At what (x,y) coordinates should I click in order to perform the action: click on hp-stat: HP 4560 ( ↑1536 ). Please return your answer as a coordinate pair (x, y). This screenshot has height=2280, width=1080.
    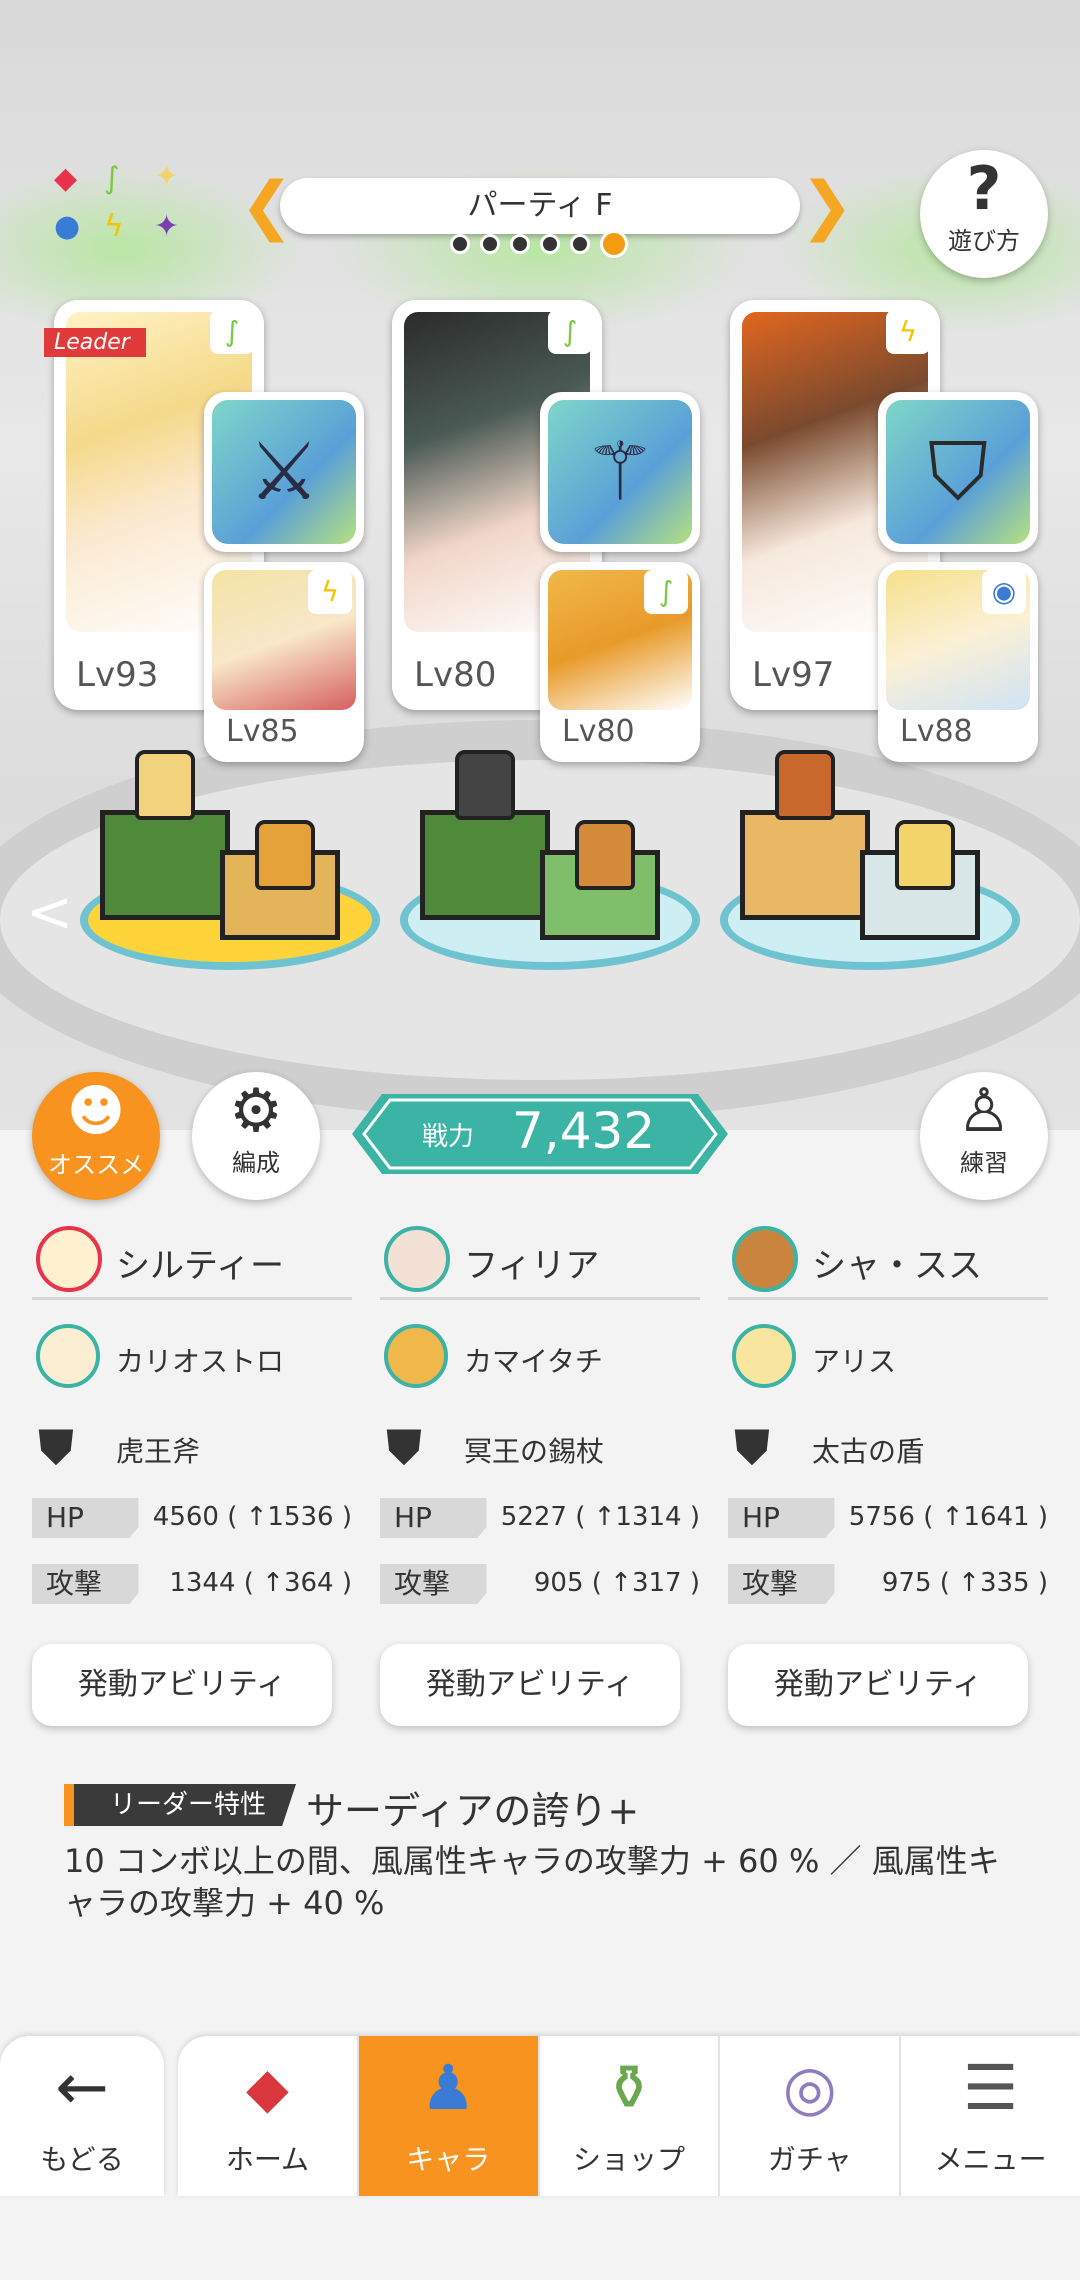
    Looking at the image, I should click on (192, 1518).